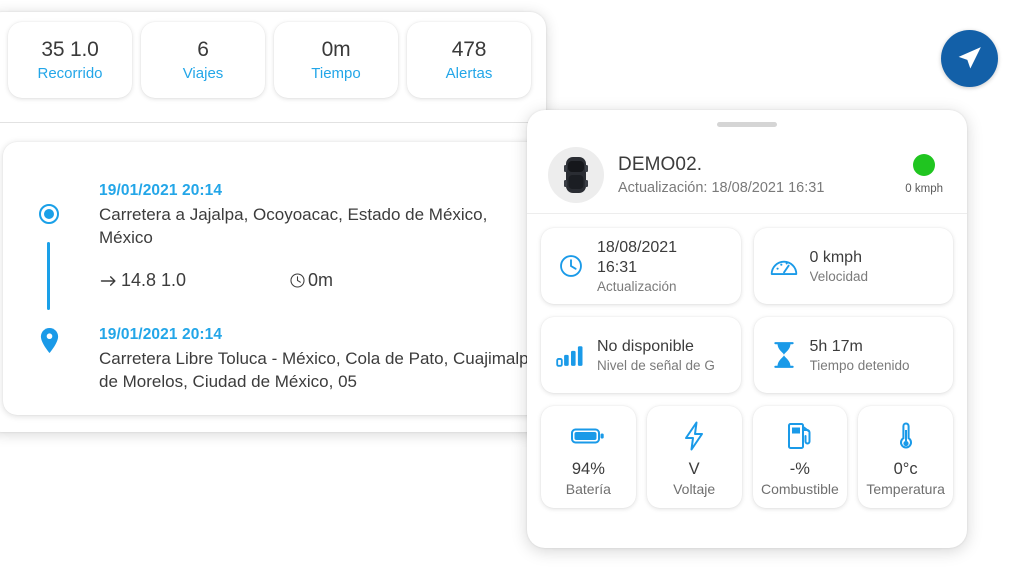 The height and width of the screenshot is (576, 1024). I want to click on info-card-velocidad: 0 kmph Velocidad, so click(853, 266).